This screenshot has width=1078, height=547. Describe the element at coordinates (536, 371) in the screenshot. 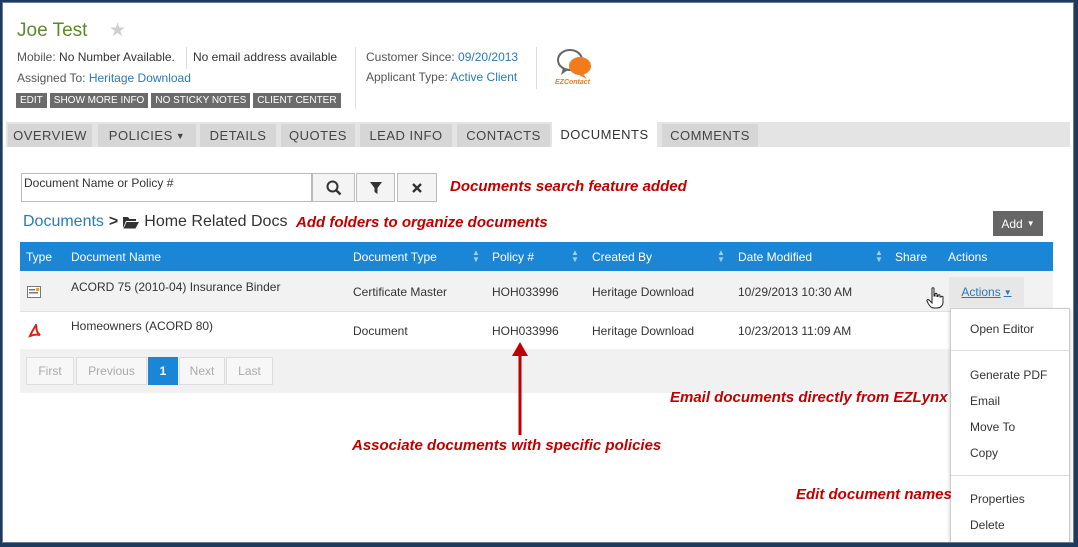

I see `pagination: First Previous 1 Next Last` at that location.